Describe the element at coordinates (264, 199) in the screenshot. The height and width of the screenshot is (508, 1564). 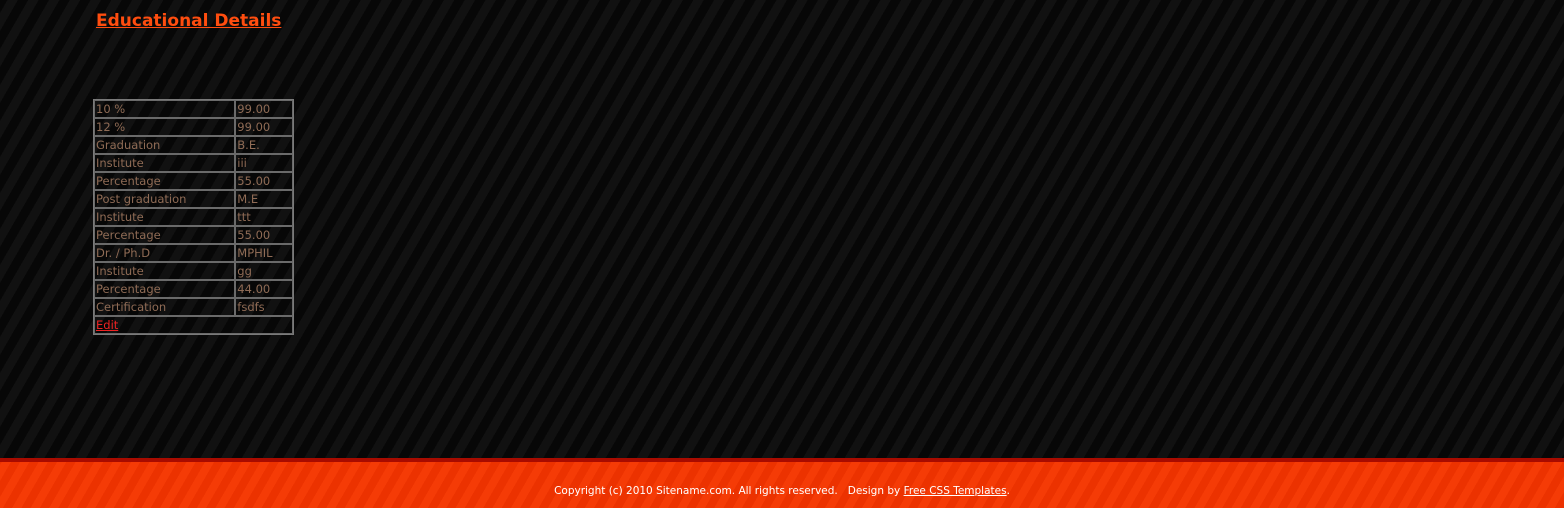
I see `row-value: M.E` at that location.